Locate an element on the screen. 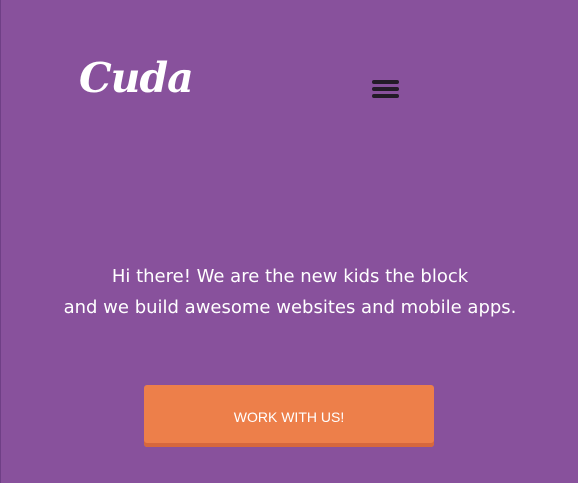 The width and height of the screenshot is (578, 483). hamburger-menu-icon is located at coordinates (386, 90).